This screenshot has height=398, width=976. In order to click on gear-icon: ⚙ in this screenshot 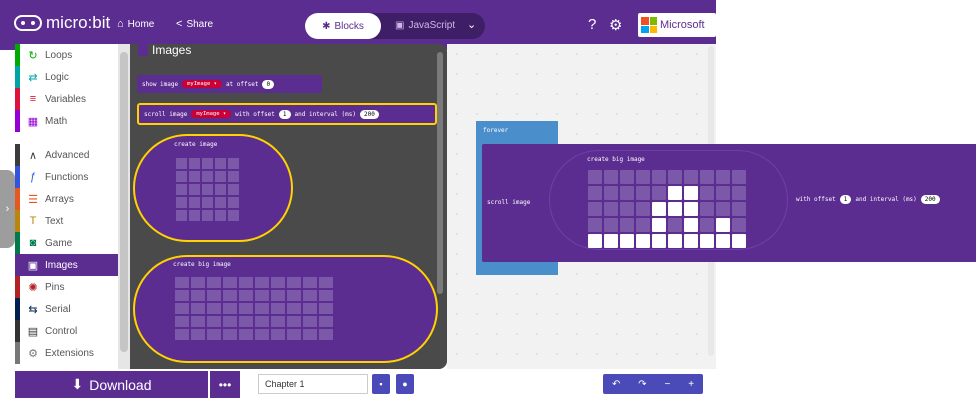, I will do `click(615, 25)`.